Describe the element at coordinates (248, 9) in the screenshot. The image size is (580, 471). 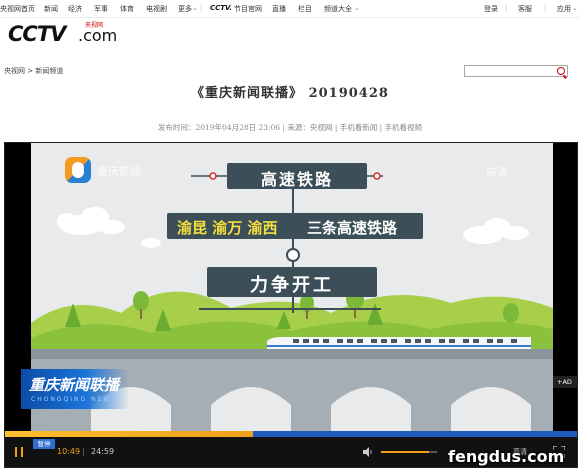
I see `nav-program-site: 节目官网` at that location.